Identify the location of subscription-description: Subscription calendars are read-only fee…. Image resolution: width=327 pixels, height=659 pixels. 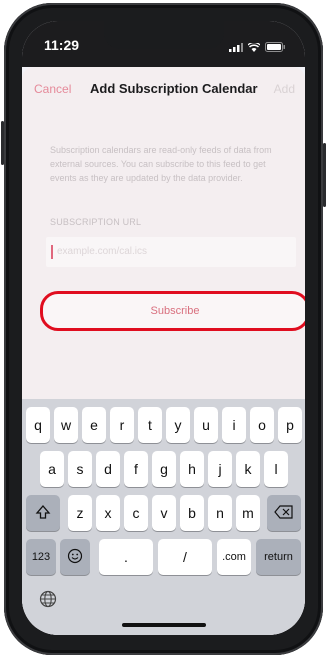
(161, 164).